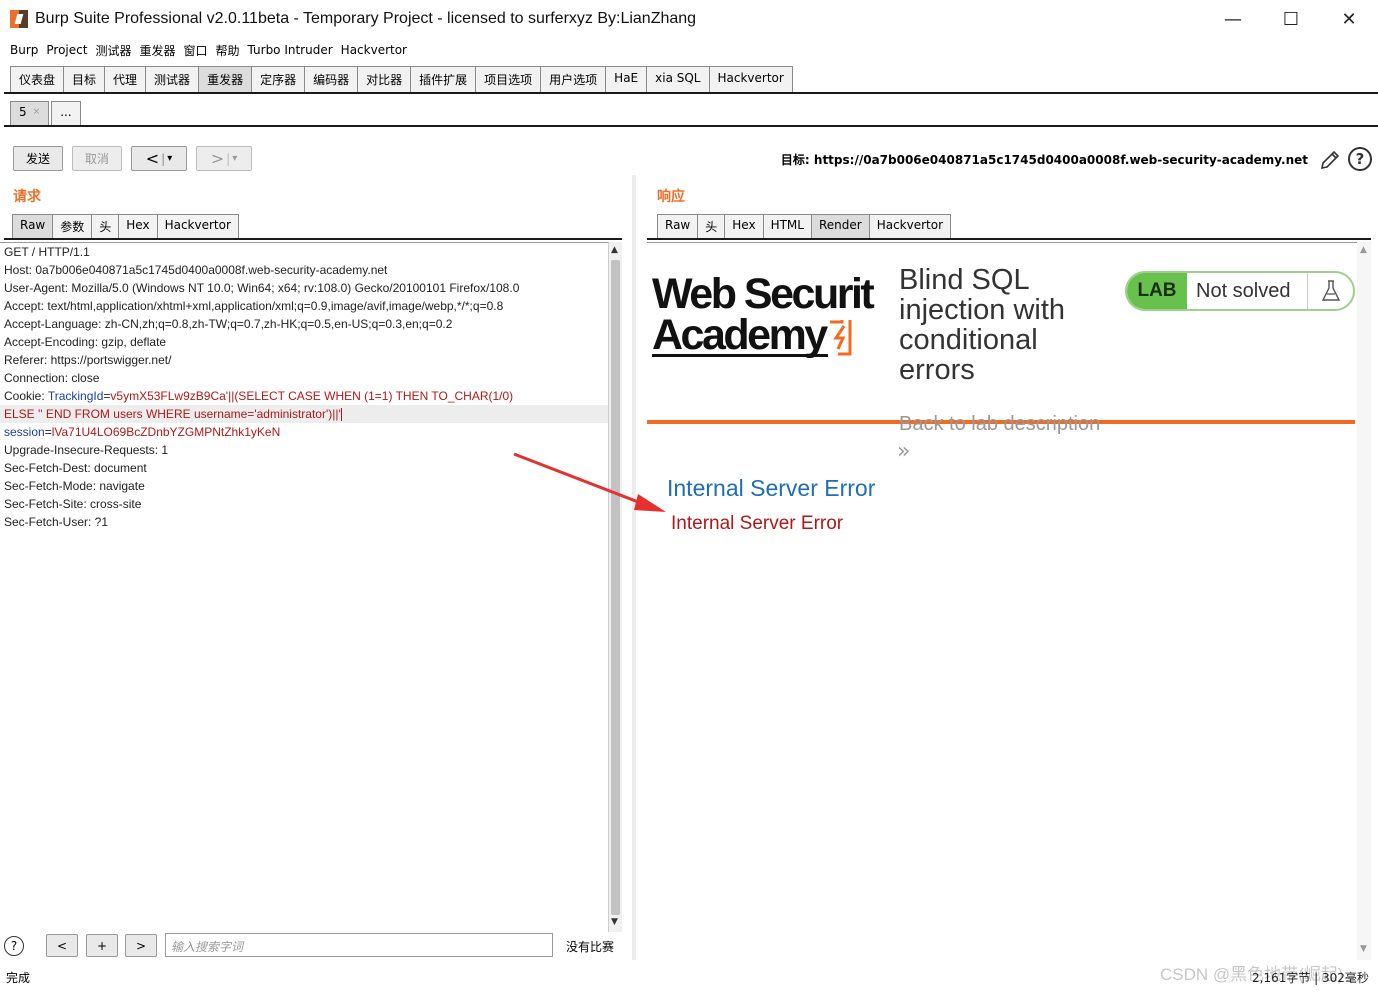 This screenshot has height=992, width=1378. Describe the element at coordinates (910, 226) in the screenshot. I see `response-tab-hackvertor: Hackvertor` at that location.